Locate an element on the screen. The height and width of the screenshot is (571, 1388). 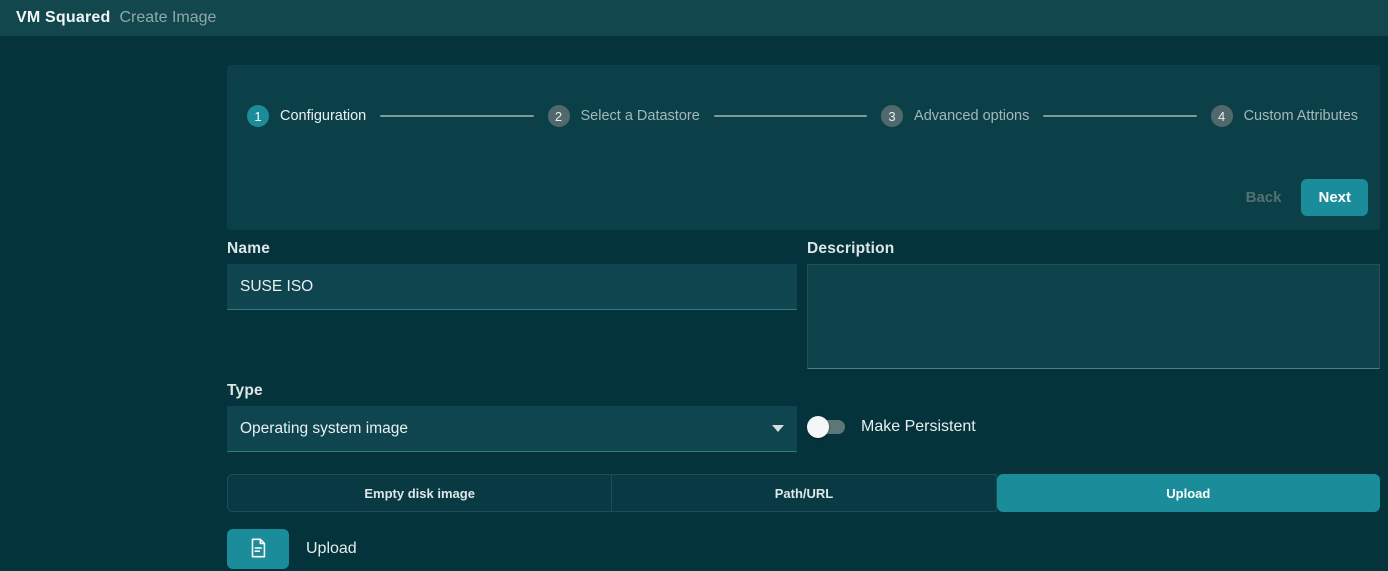
description-field-group: Description is located at coordinates (1093, 307).